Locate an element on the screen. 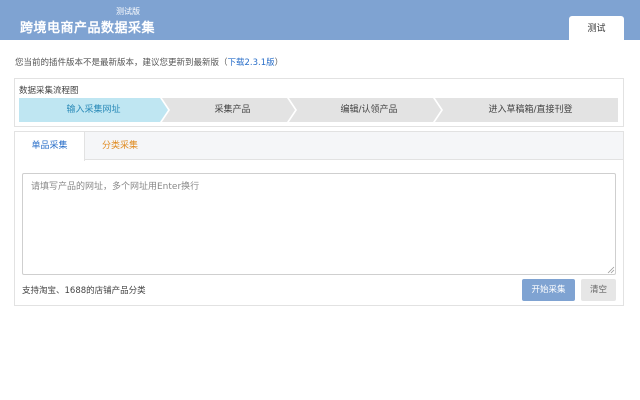 The height and width of the screenshot is (400, 640). download-link: 下载2.3.1版 is located at coordinates (251, 63).